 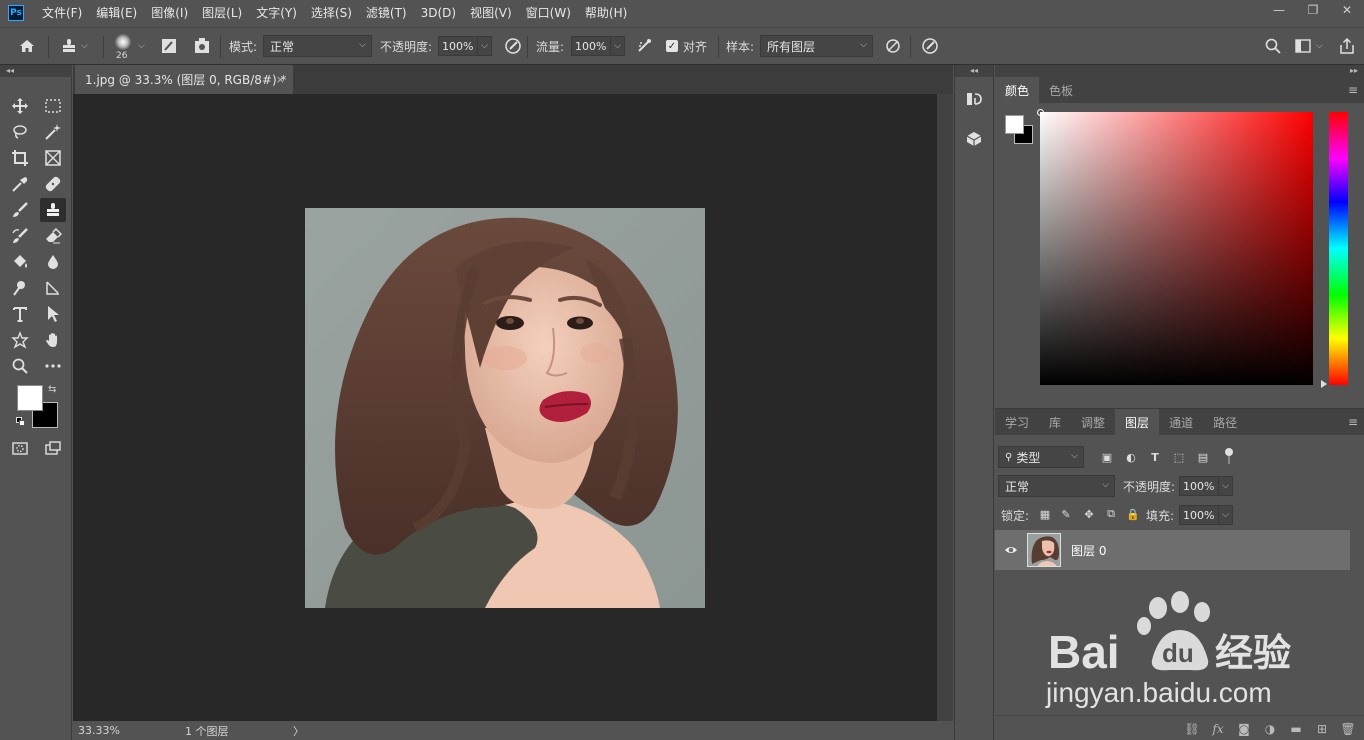 What do you see at coordinates (945, 407) in the screenshot?
I see `vertical-scrollbar` at bounding box center [945, 407].